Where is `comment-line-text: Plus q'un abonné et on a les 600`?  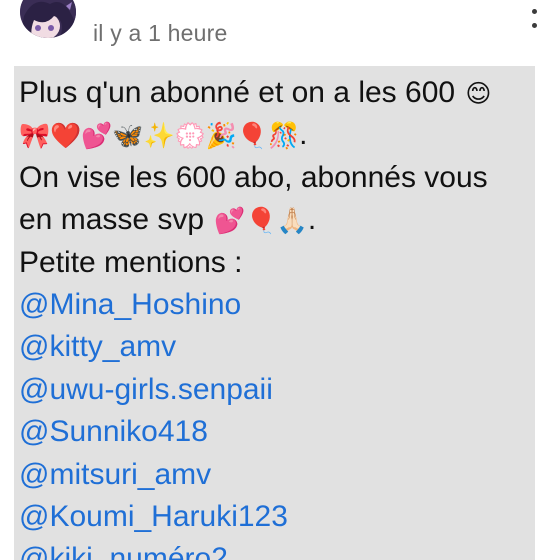 comment-line-text: Plus q'un abonné et on a les 600 is located at coordinates (241, 92).